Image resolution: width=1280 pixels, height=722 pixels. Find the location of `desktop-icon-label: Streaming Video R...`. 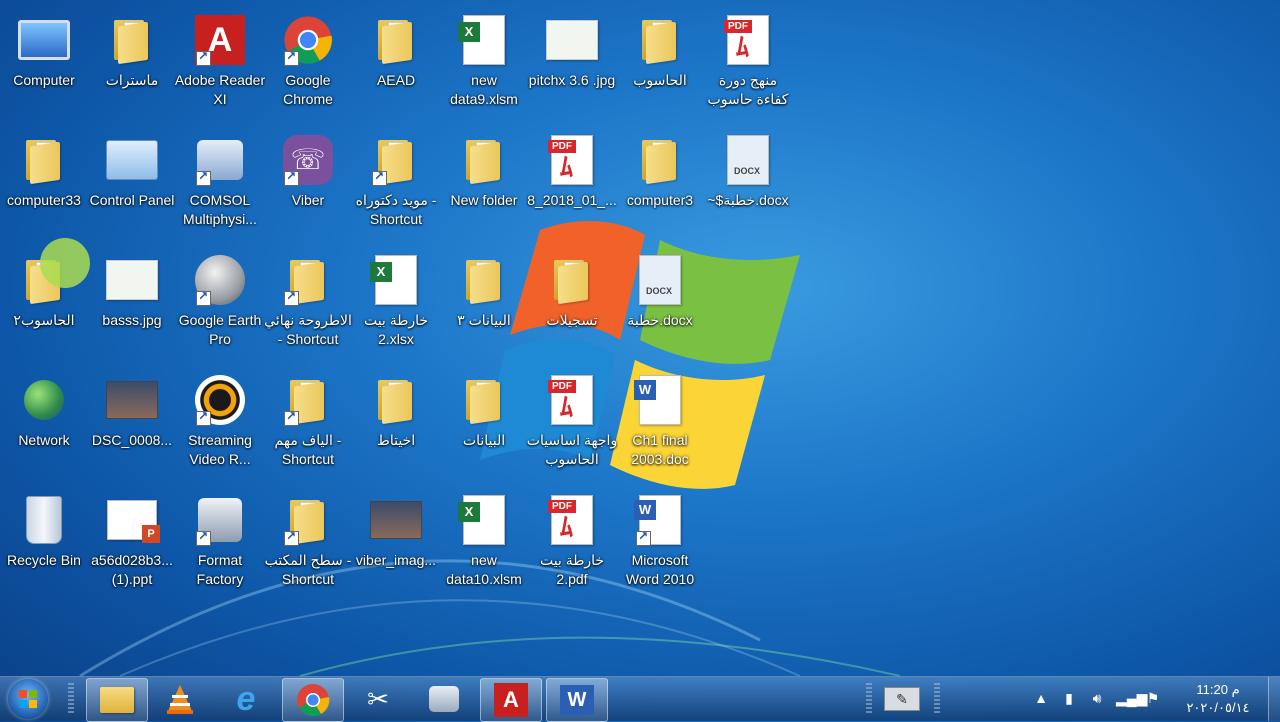

desktop-icon-label: Streaming Video R... is located at coordinates (220, 449).